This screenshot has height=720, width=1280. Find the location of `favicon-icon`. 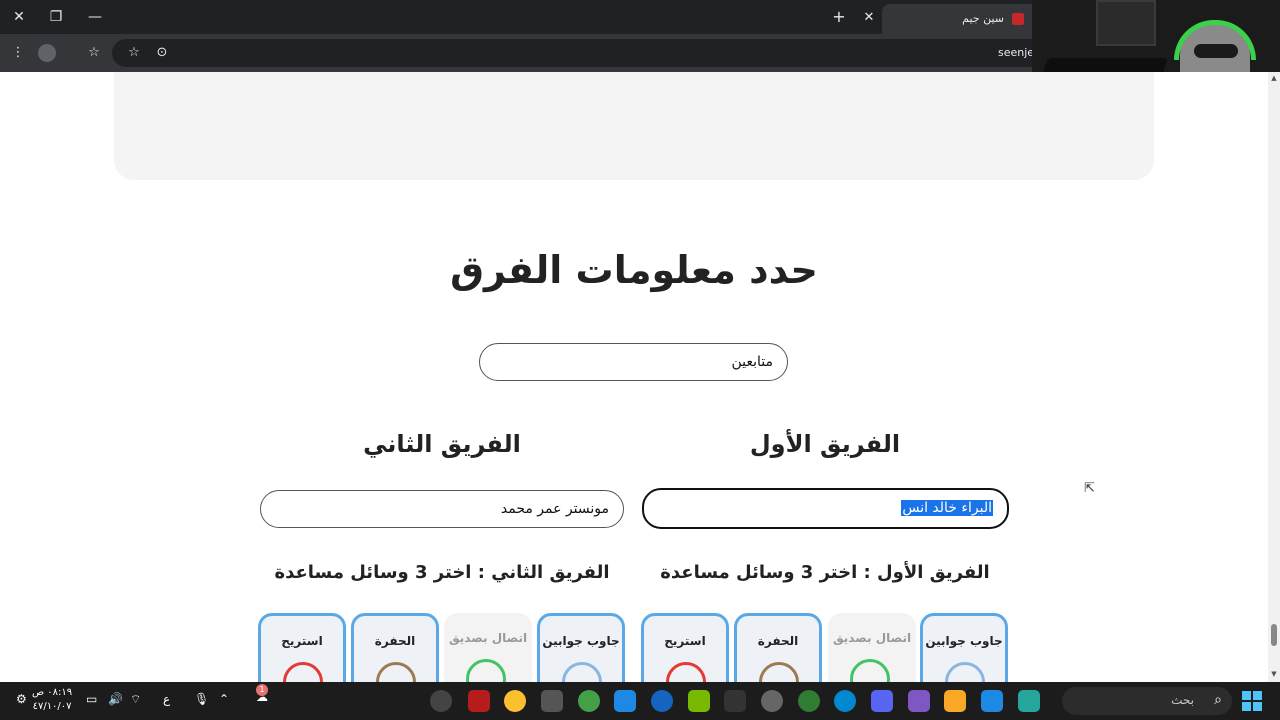

favicon-icon is located at coordinates (1018, 19).